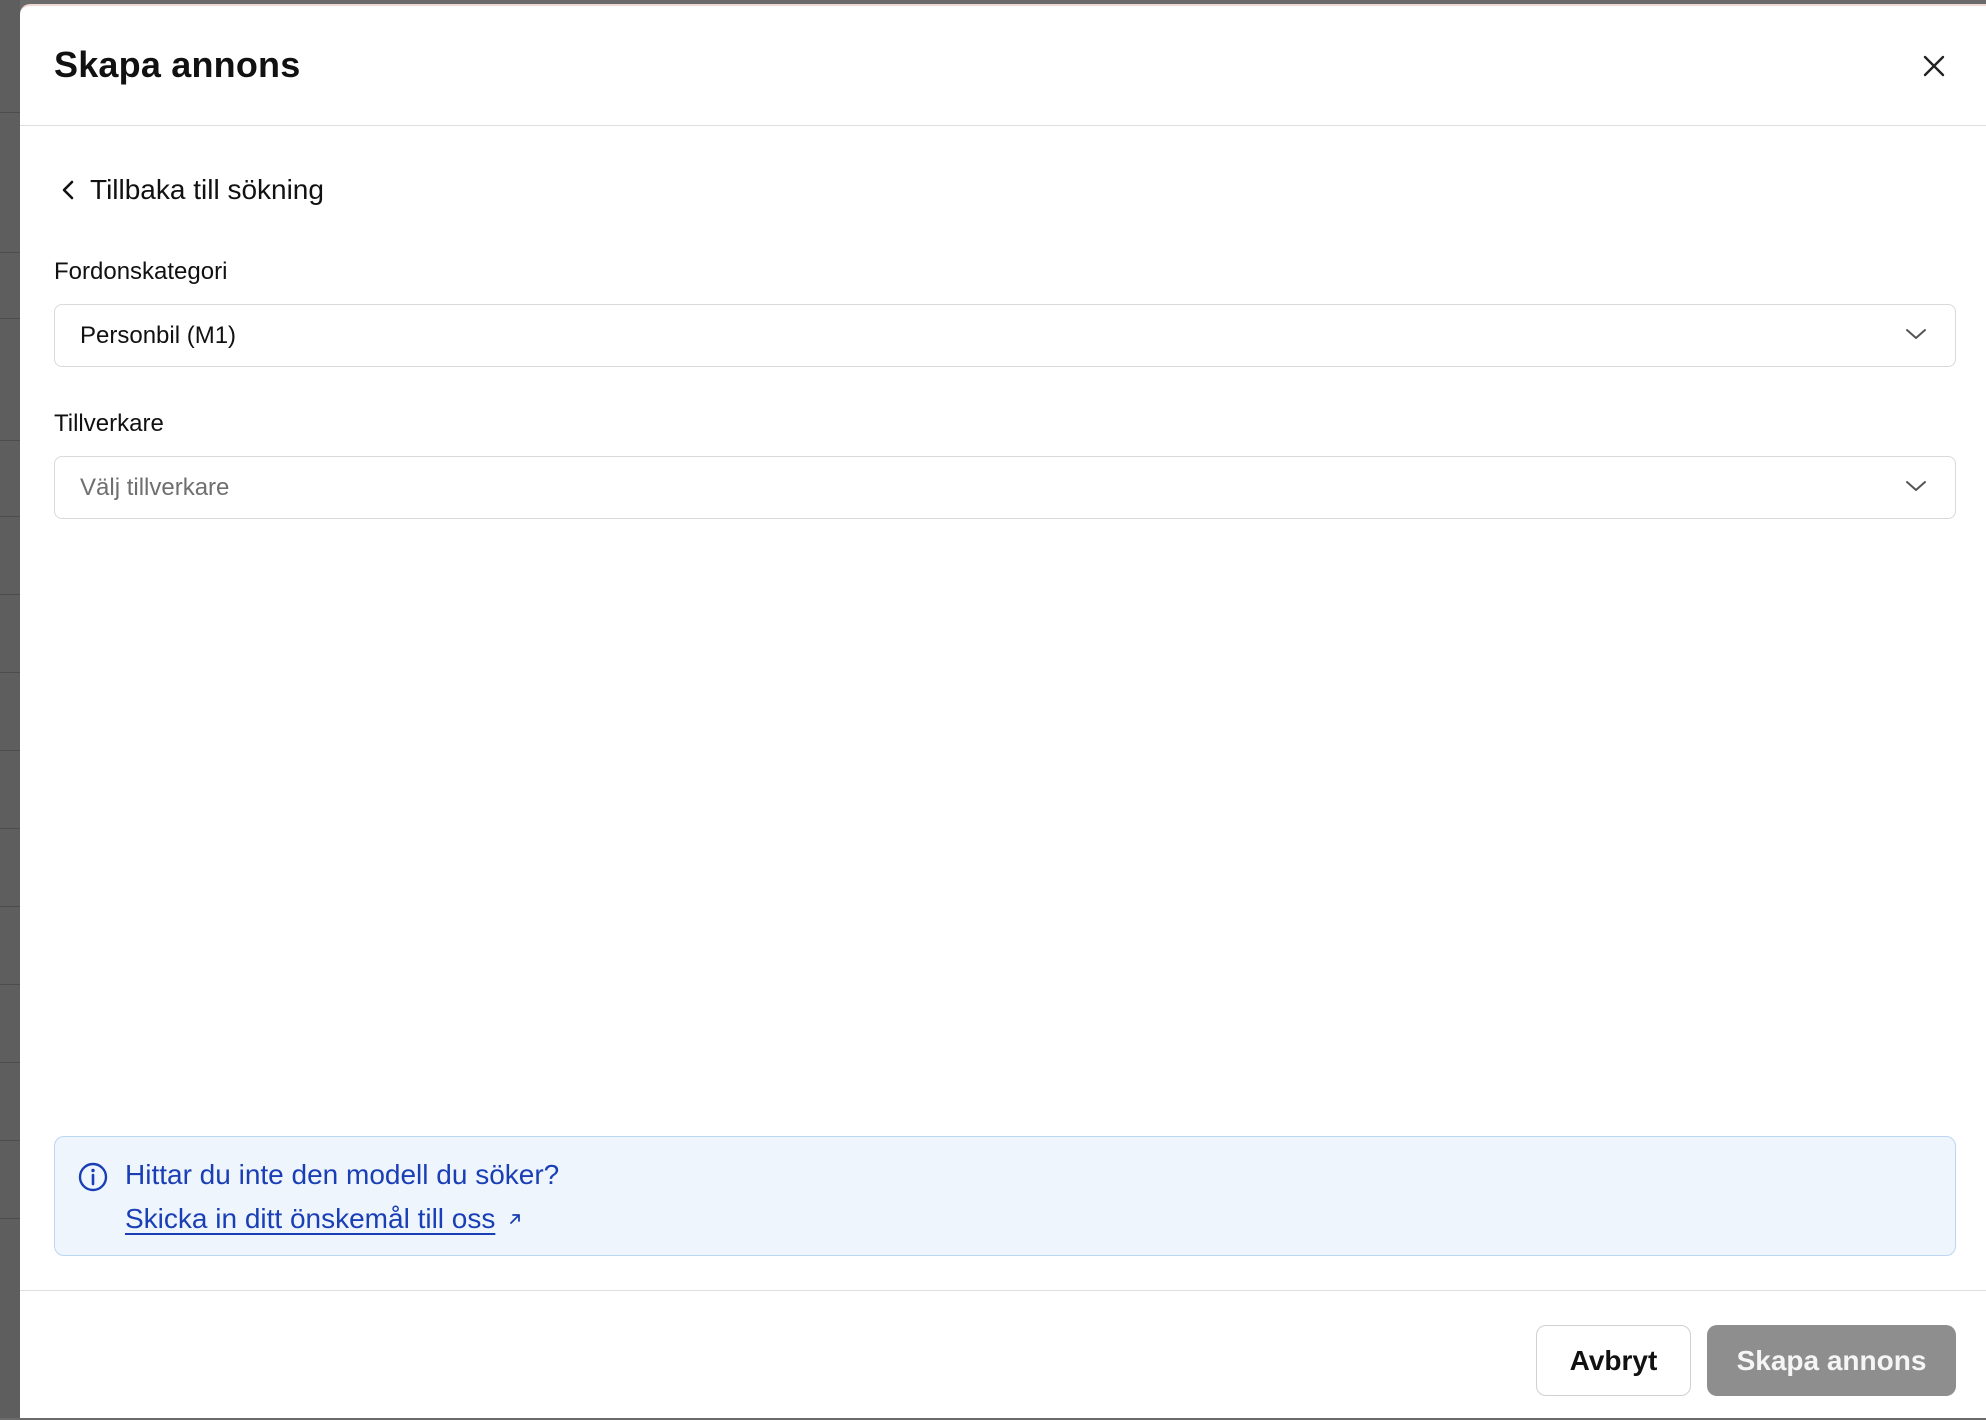  What do you see at coordinates (109, 423) in the screenshot?
I see `manufacturer-label: Tillverkare` at bounding box center [109, 423].